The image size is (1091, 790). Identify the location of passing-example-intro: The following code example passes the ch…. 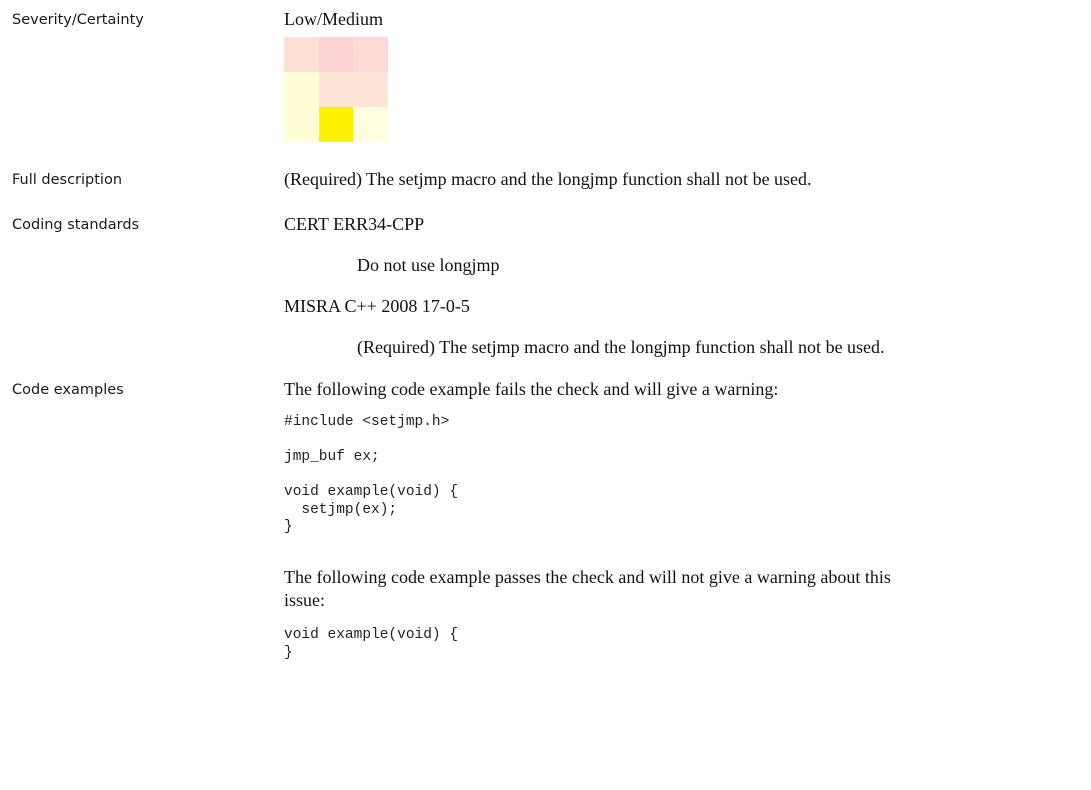
(587, 577).